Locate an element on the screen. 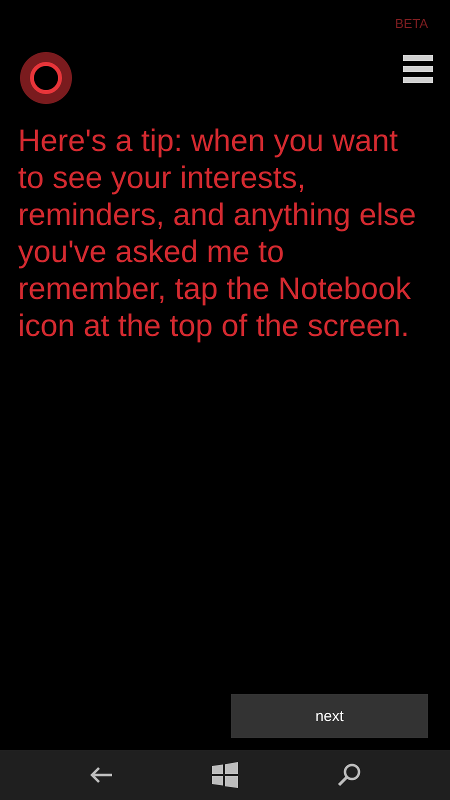 The image size is (450, 800). ring-logo-icon is located at coordinates (46, 78).